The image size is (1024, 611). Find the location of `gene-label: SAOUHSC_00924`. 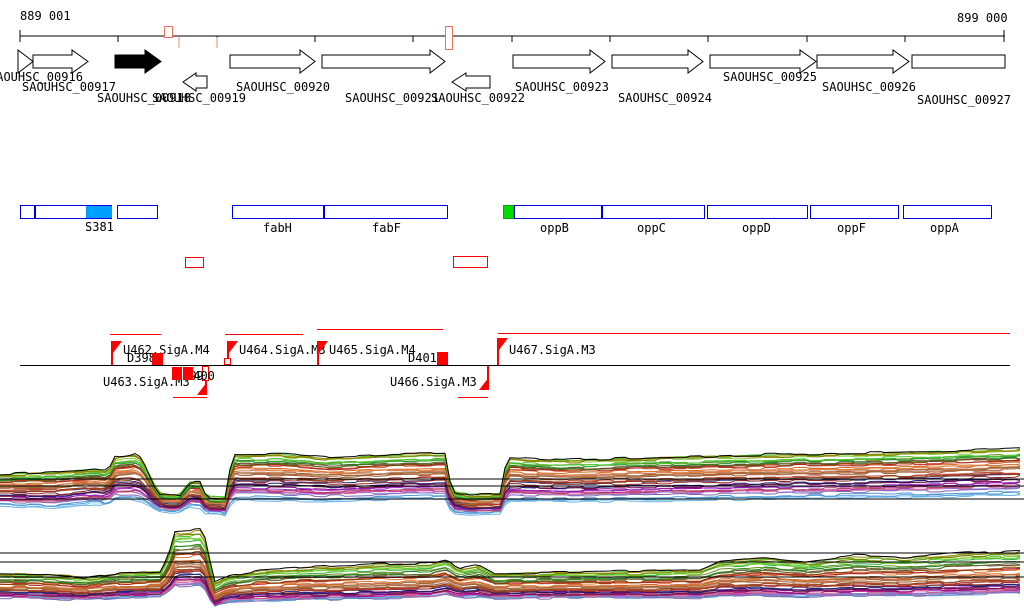

gene-label: SAOUHSC_00924 is located at coordinates (665, 98).